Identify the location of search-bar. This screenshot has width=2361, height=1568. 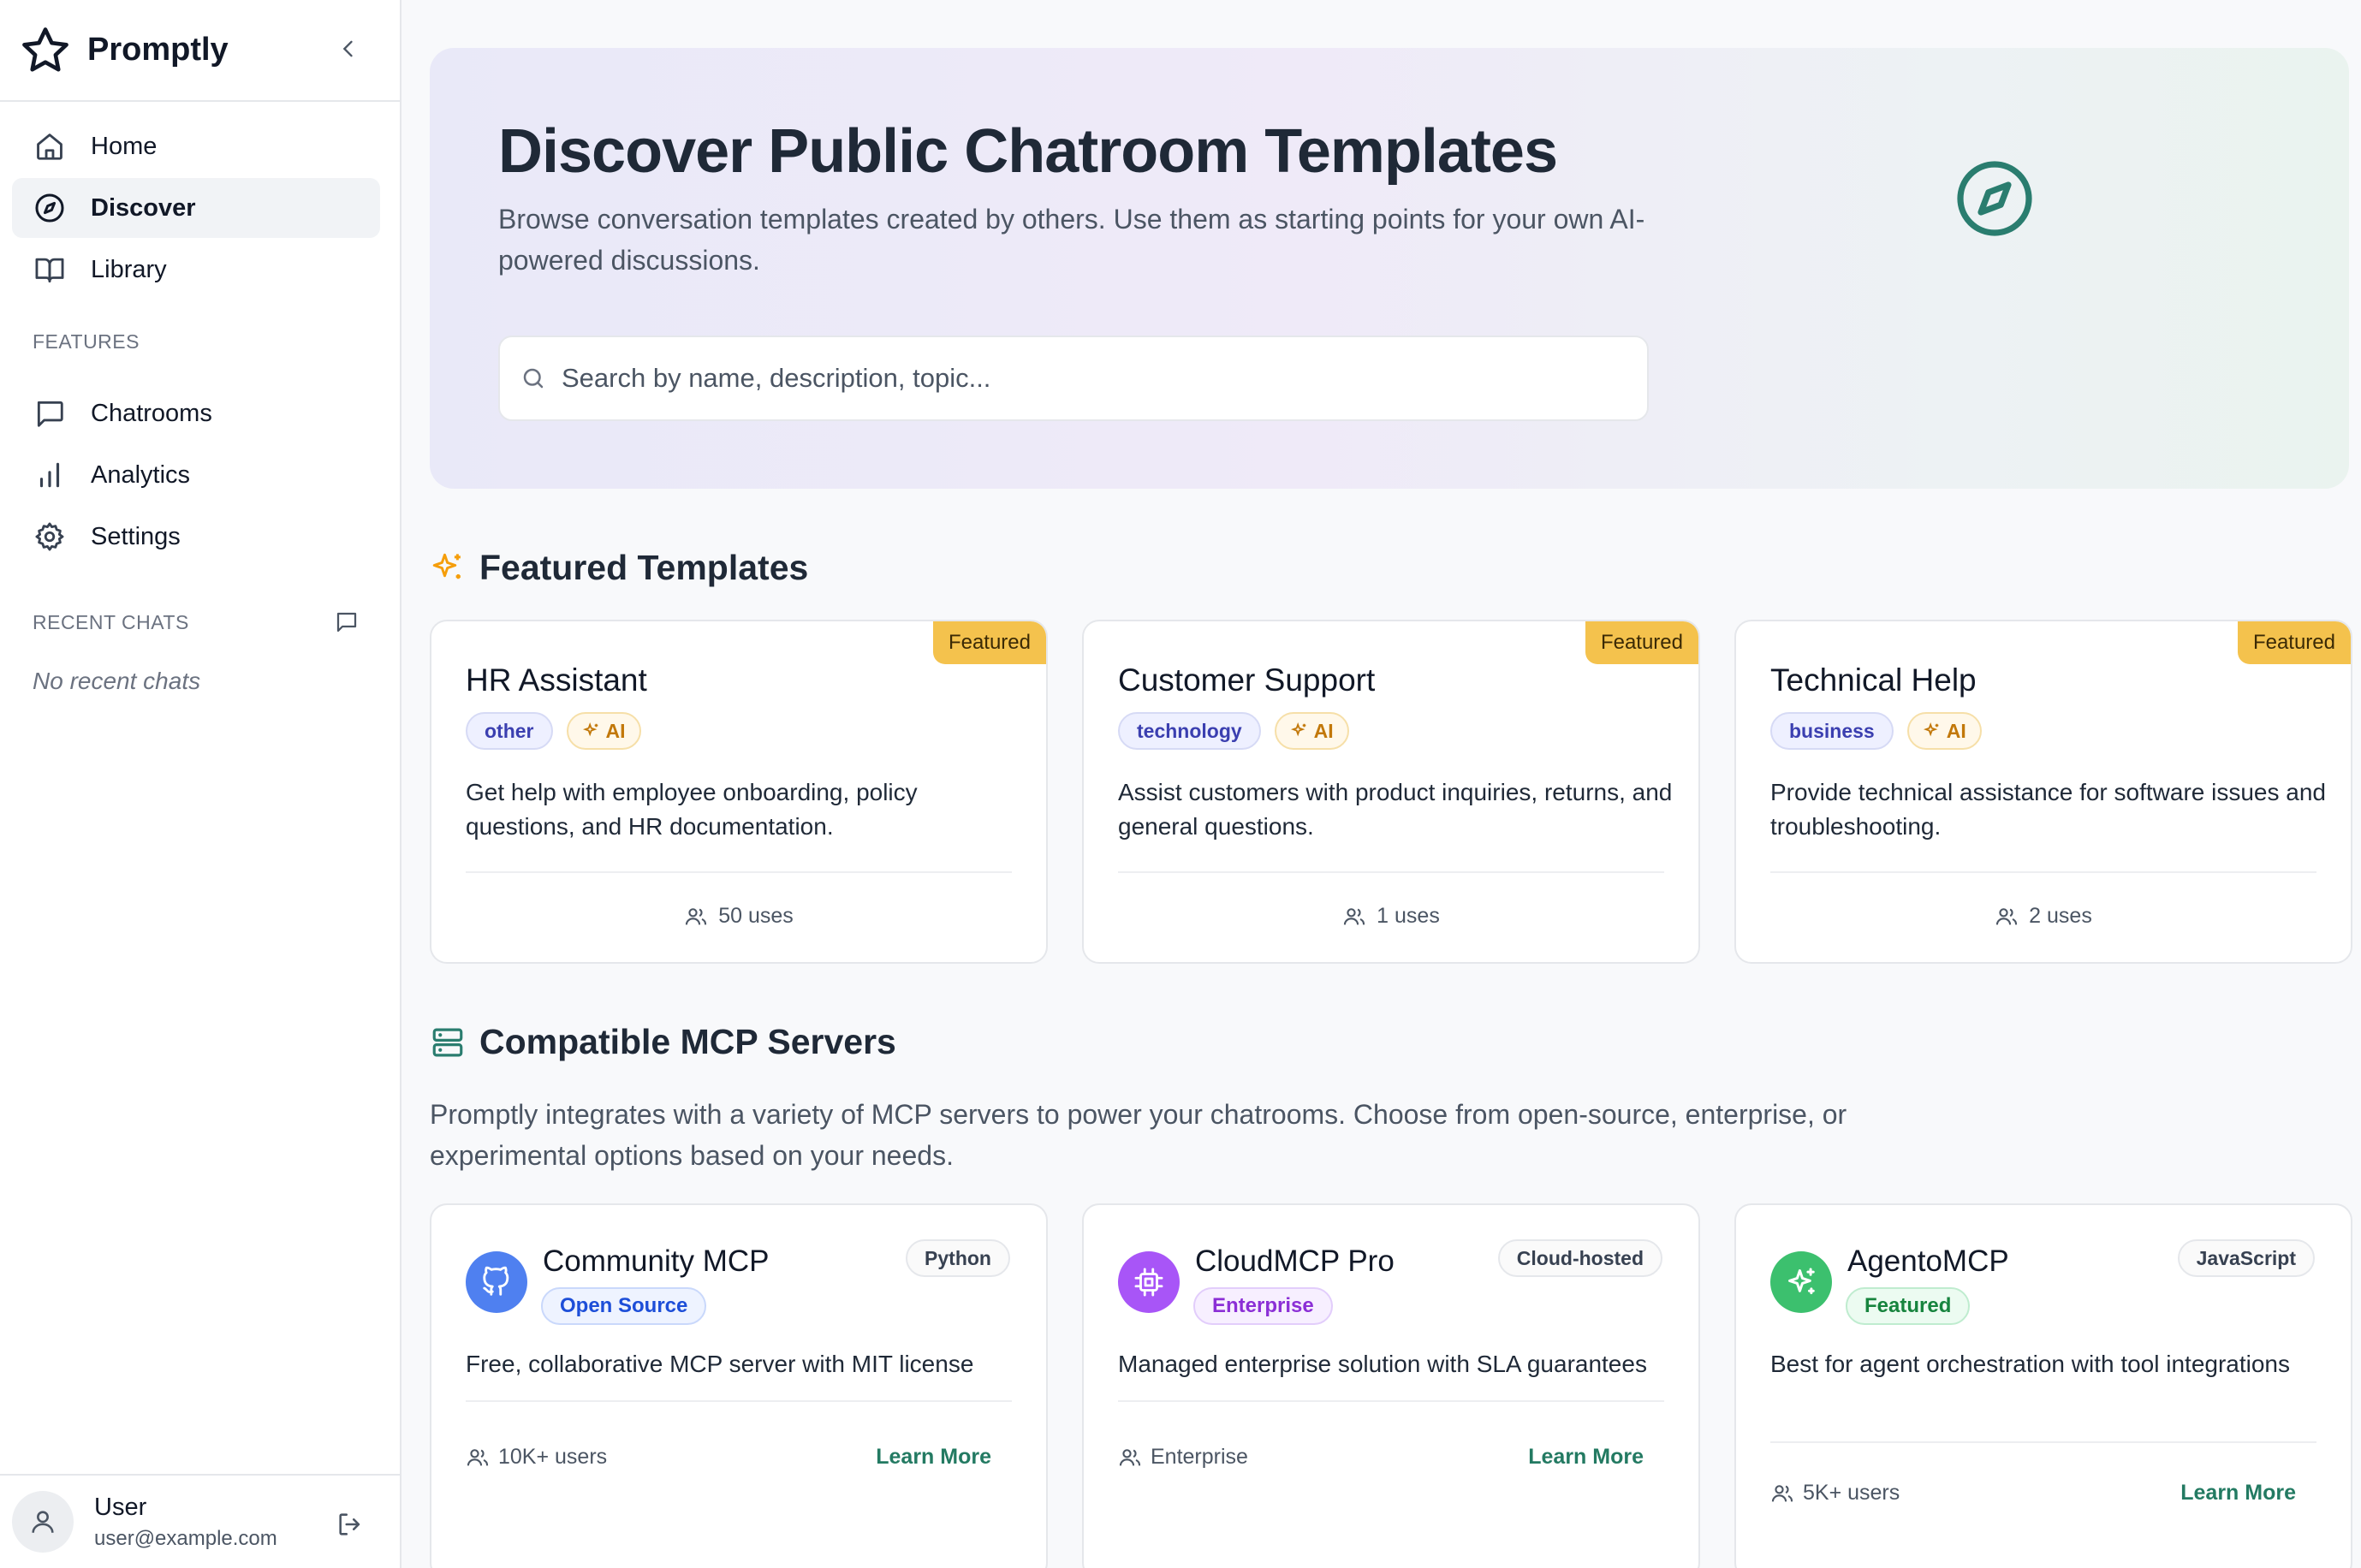
(1073, 378).